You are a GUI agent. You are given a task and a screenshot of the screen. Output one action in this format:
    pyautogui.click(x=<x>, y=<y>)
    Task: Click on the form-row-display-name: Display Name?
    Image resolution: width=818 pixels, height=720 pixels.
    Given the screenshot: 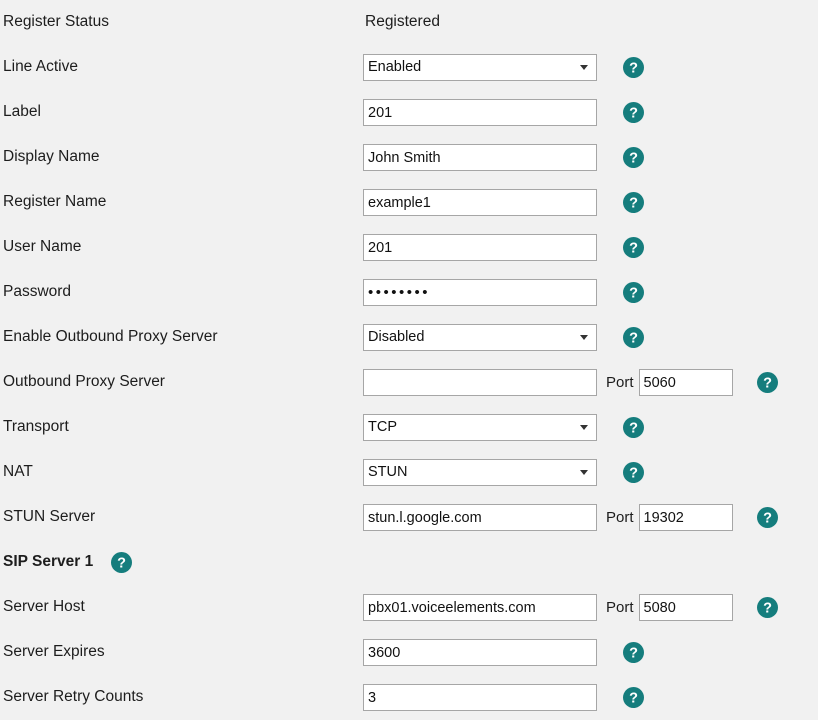 What is the action you would take?
    pyautogui.click(x=409, y=157)
    